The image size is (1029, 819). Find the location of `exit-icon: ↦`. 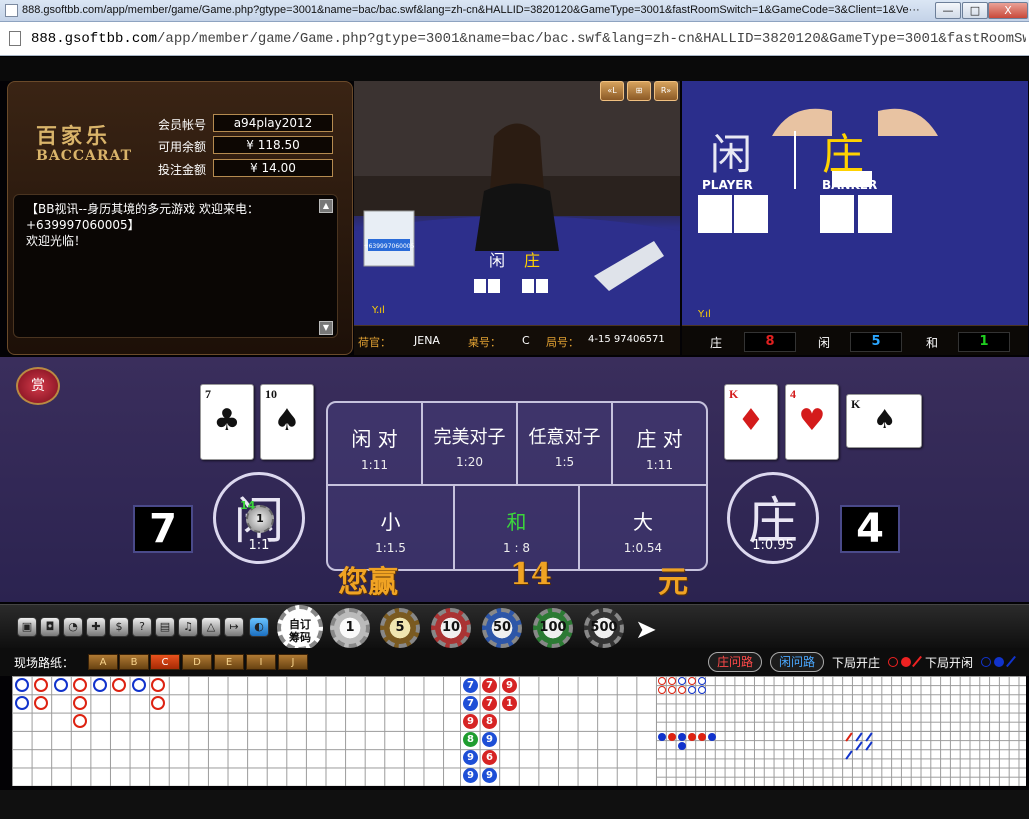

exit-icon: ↦ is located at coordinates (234, 627).